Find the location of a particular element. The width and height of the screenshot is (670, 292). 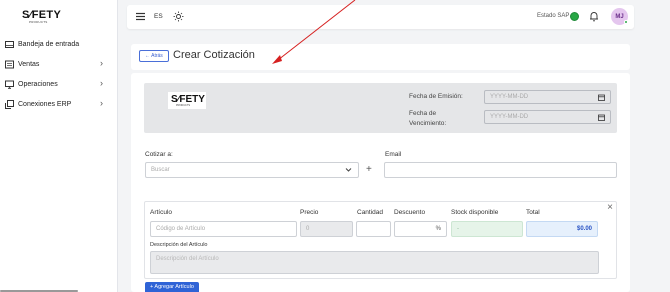

add-customer-button: + is located at coordinates (369, 169).